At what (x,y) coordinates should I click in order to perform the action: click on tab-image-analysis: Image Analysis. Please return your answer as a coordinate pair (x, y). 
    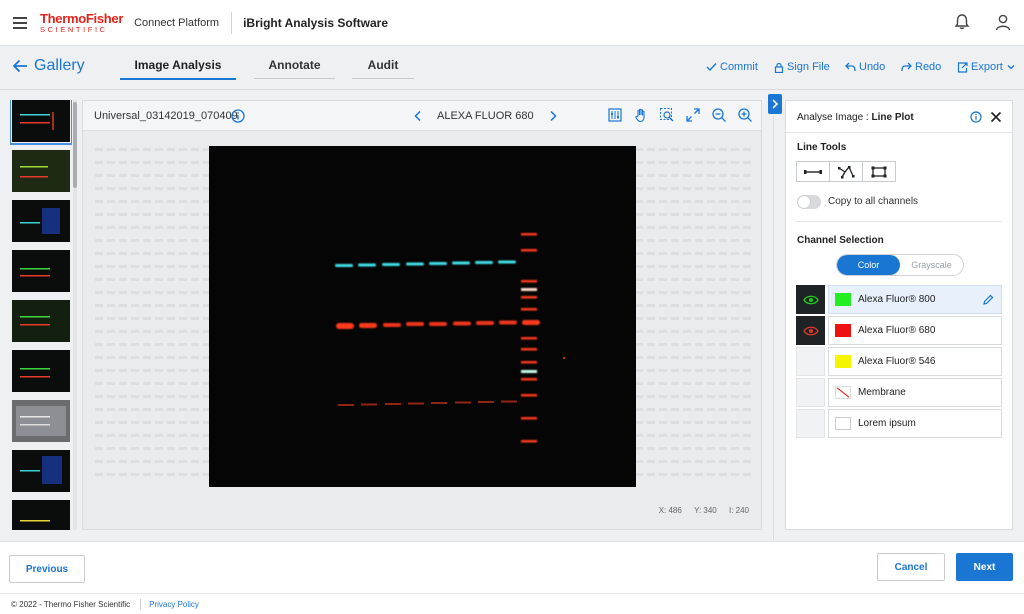
    Looking at the image, I should click on (178, 69).